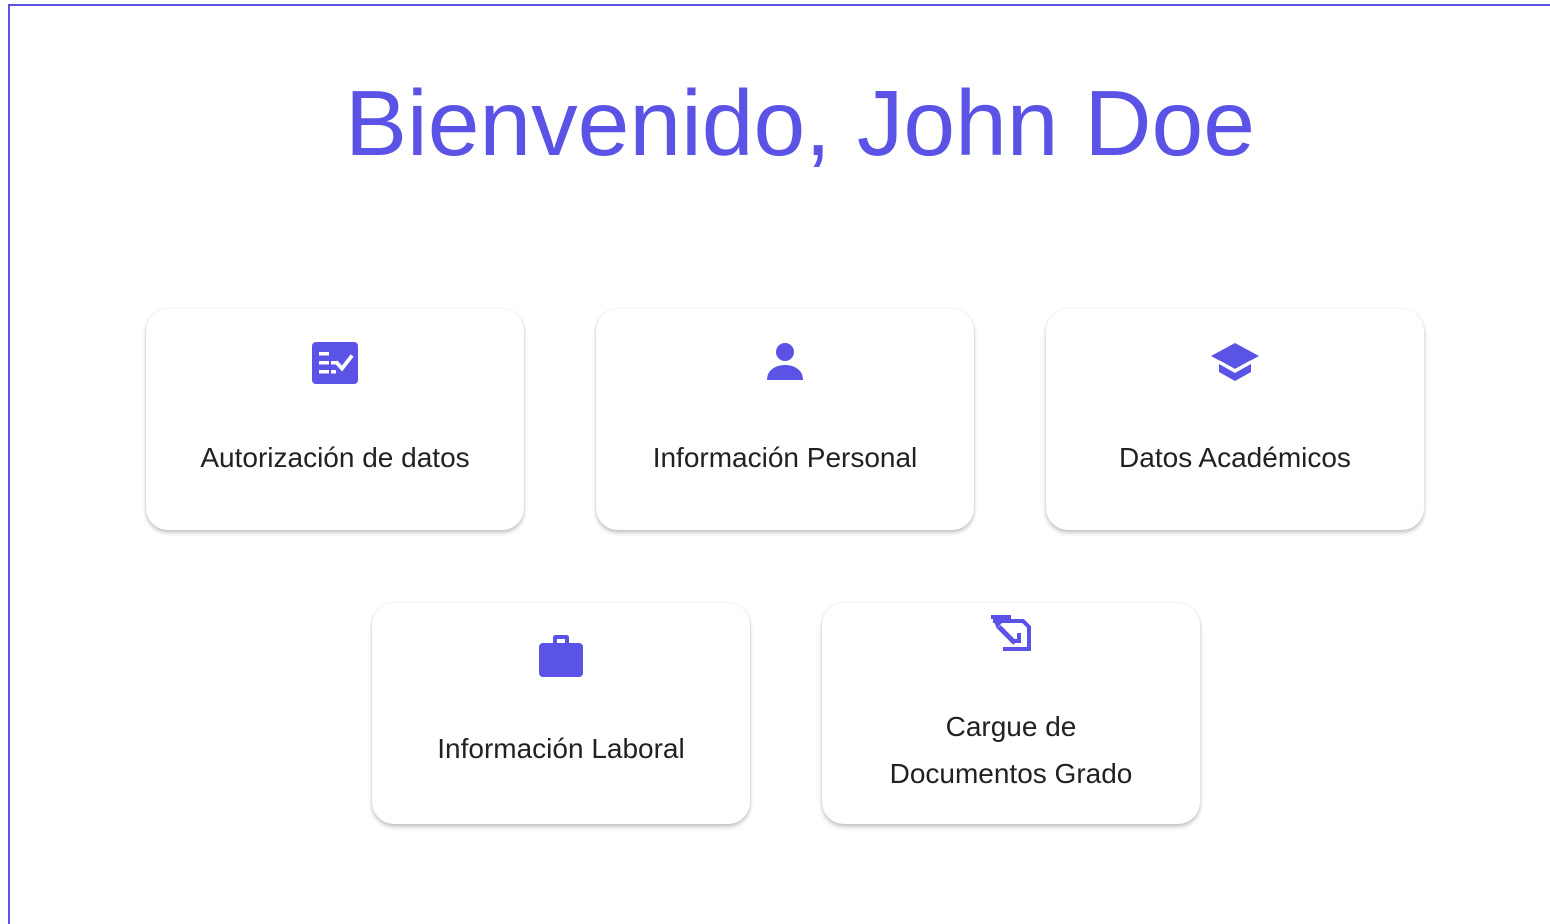 The height and width of the screenshot is (924, 1550). I want to click on card-label: Datos Académicos, so click(1235, 457).